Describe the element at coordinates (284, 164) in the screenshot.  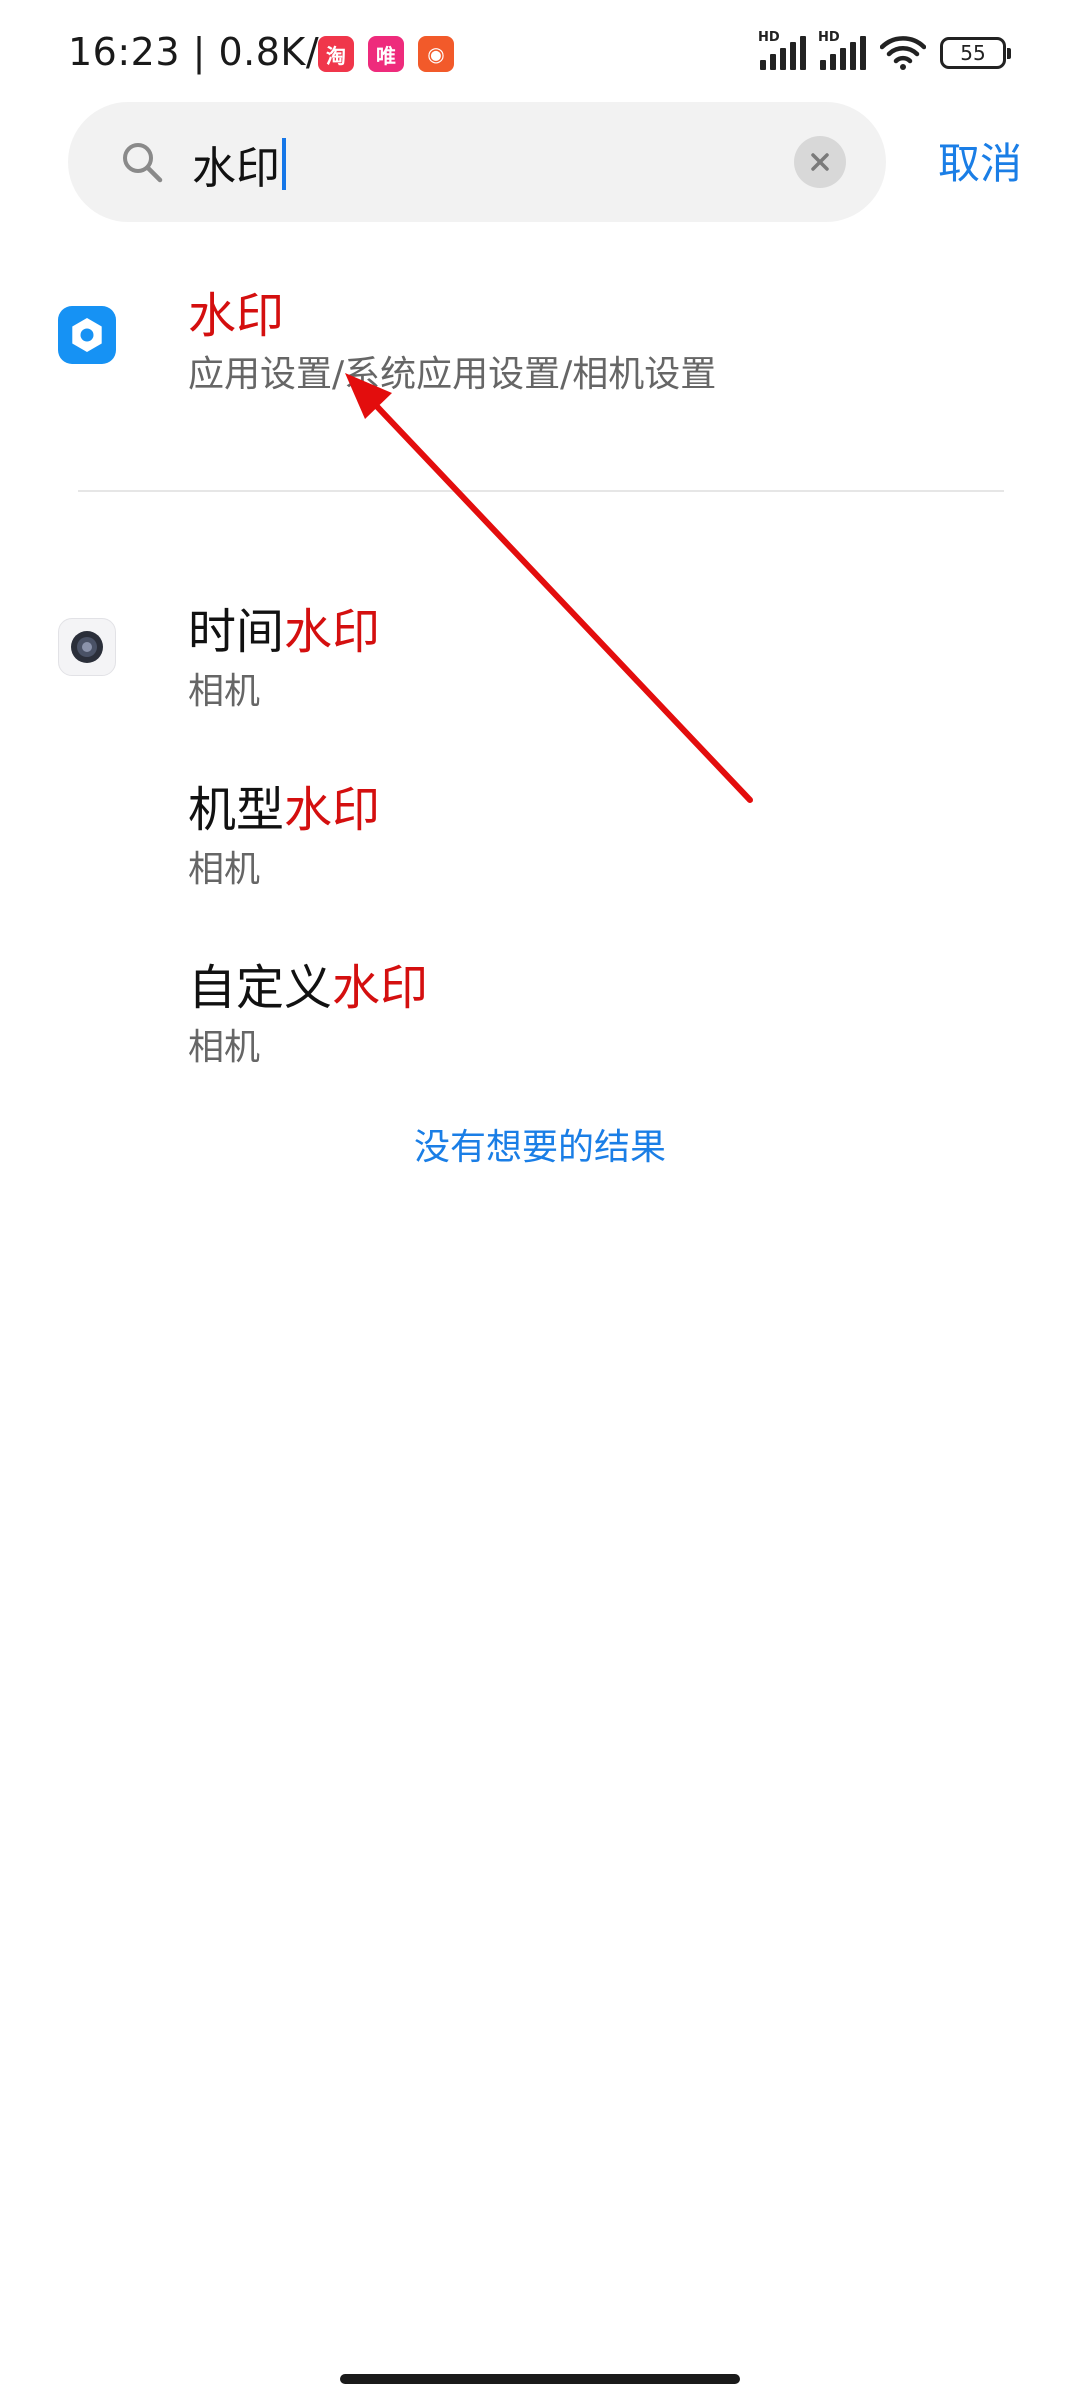
I see `text-caret` at that location.